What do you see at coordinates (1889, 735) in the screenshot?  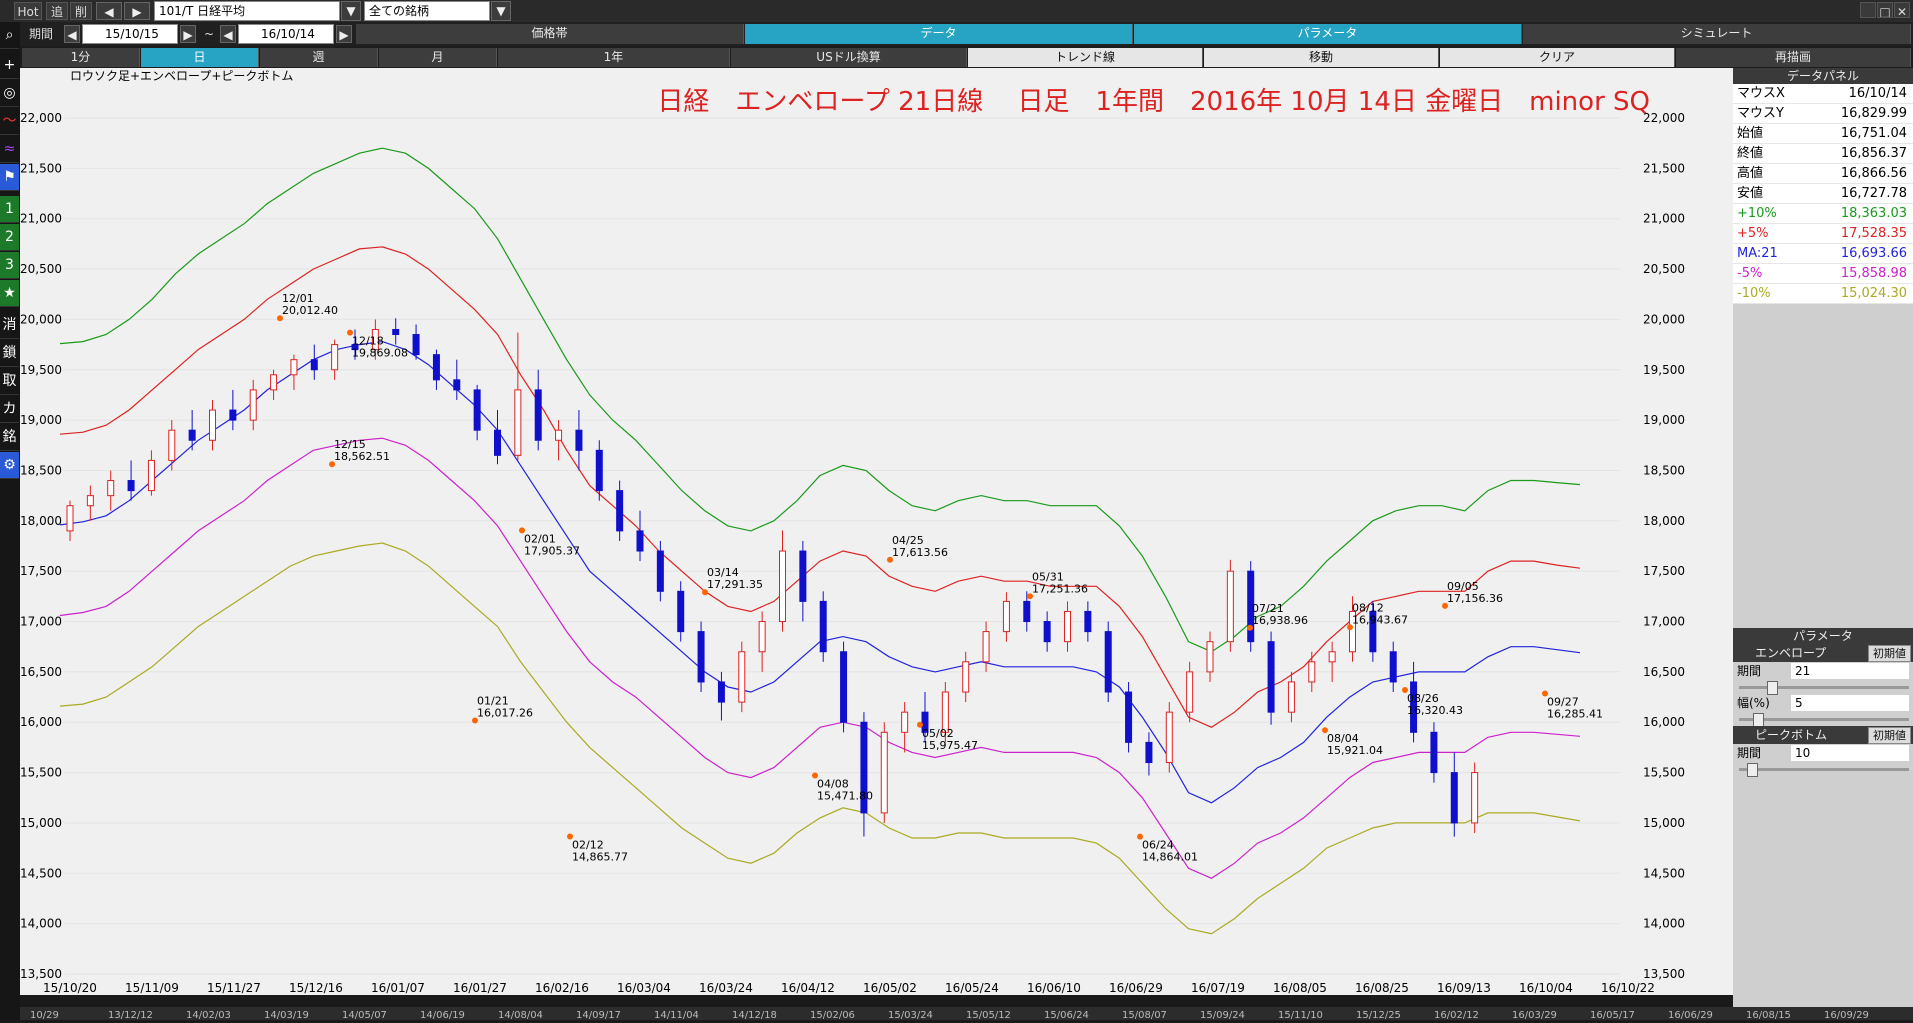 I see `peakbottom-reset-button: 初期値` at bounding box center [1889, 735].